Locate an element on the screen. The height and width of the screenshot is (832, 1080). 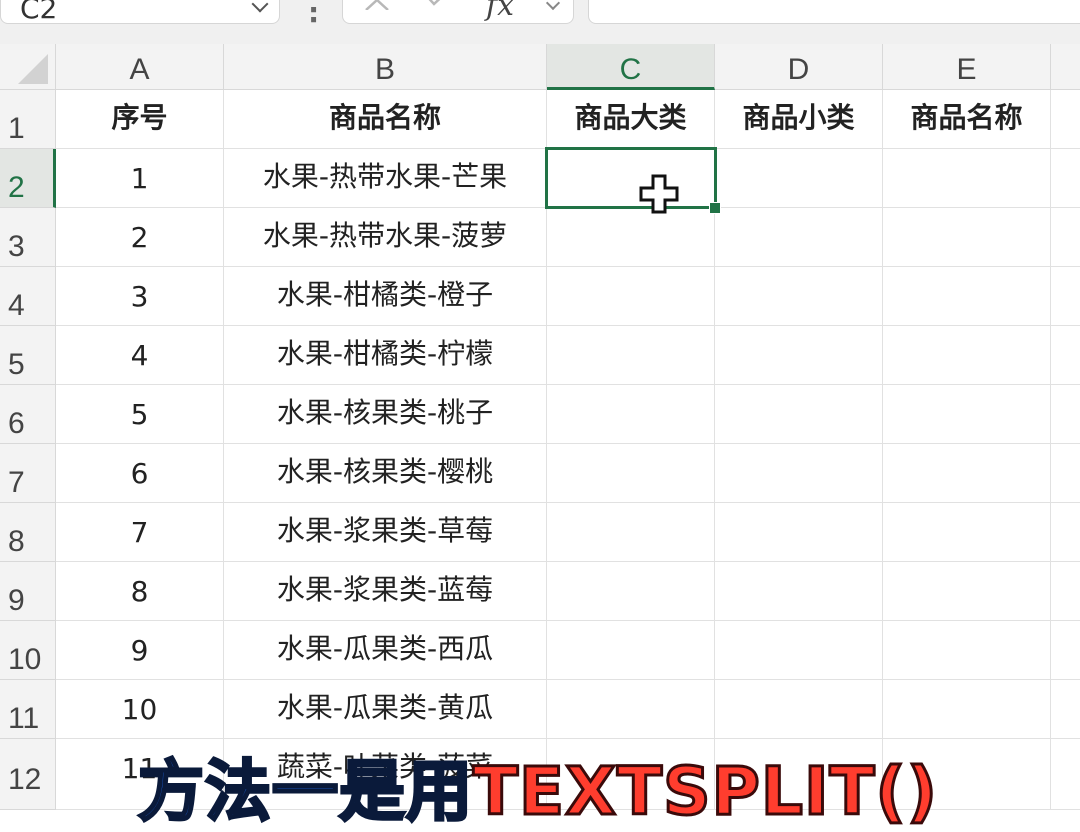
cell-e2 is located at coordinates (967, 178).